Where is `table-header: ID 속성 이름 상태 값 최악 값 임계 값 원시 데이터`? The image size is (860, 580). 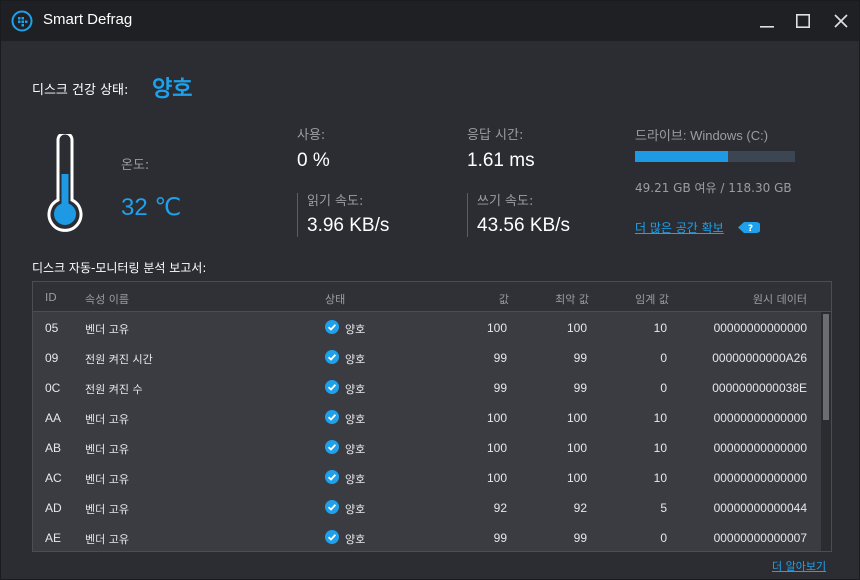
table-header: ID 속성 이름 상태 값 최악 값 임계 값 원시 데이터 is located at coordinates (432, 297).